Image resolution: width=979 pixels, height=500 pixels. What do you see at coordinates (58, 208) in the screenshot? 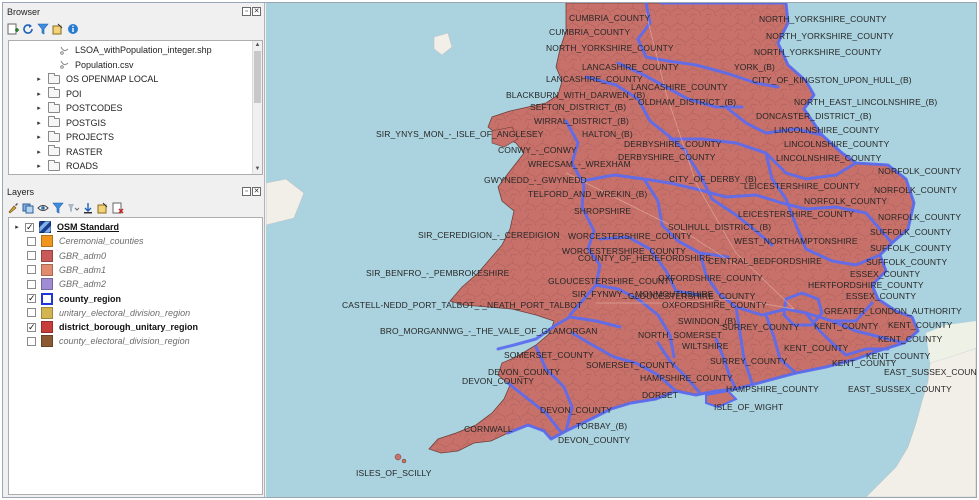
I see `filter-legend-icon` at bounding box center [58, 208].